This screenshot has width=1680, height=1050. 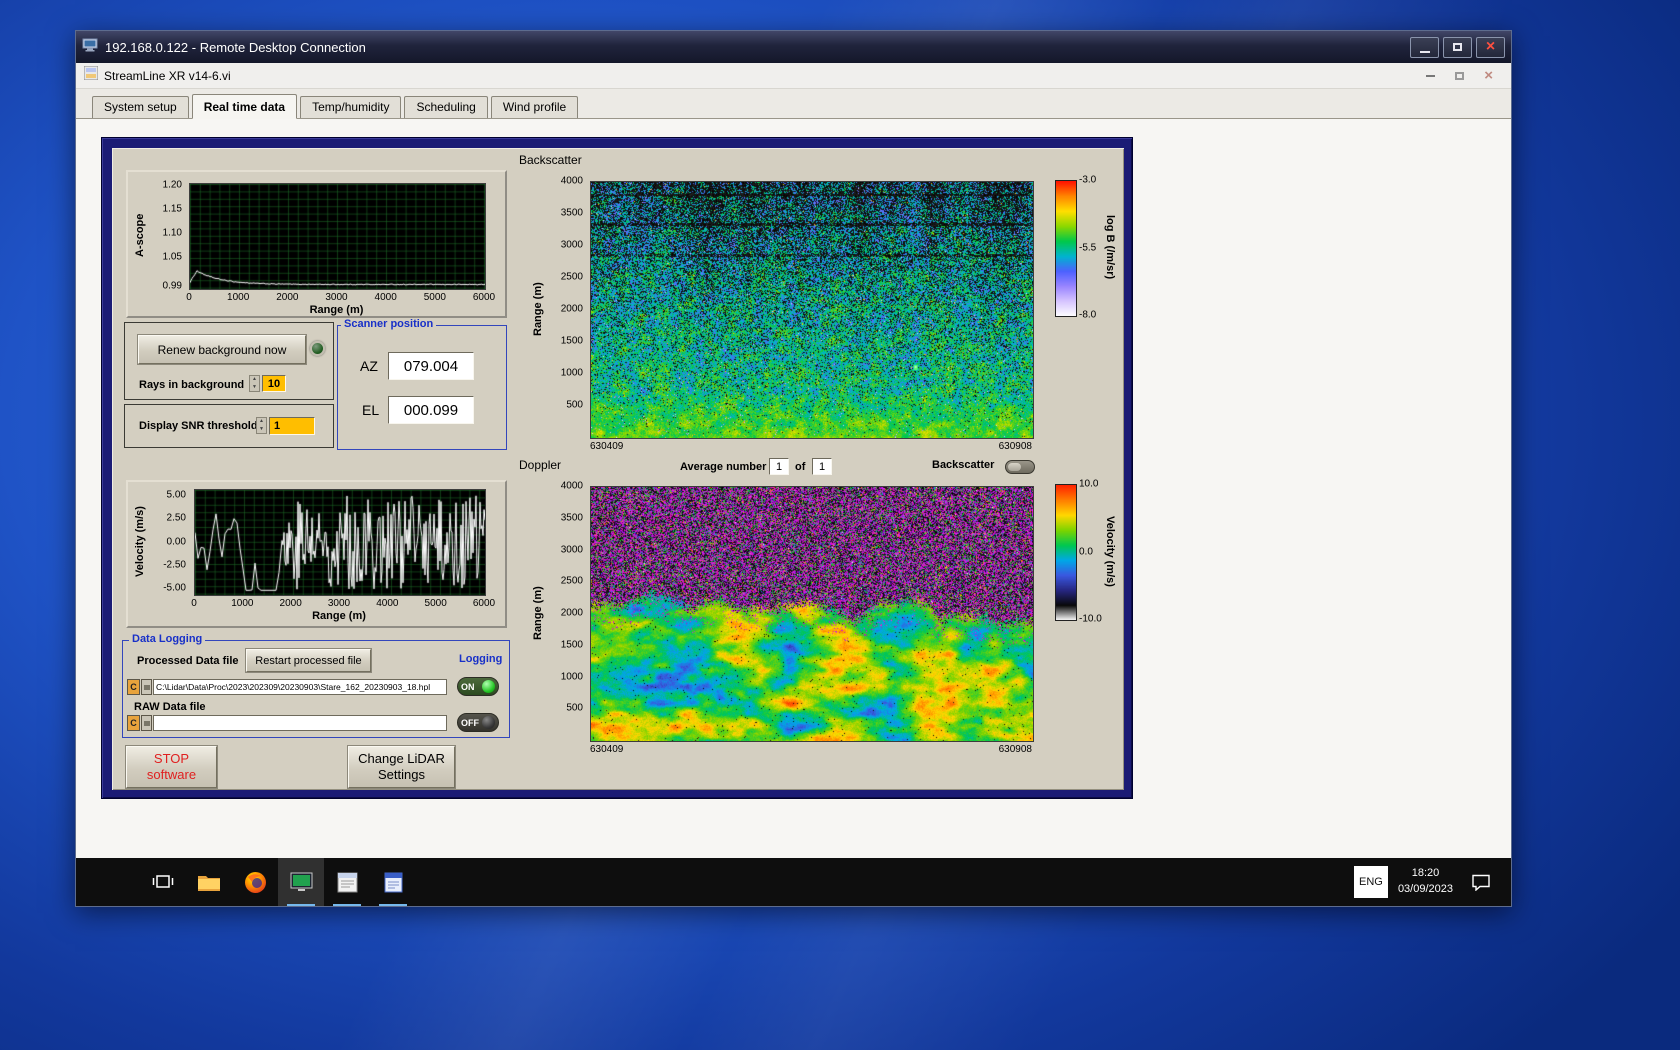 I want to click on language-indicator: ENG, so click(x=1370, y=882).